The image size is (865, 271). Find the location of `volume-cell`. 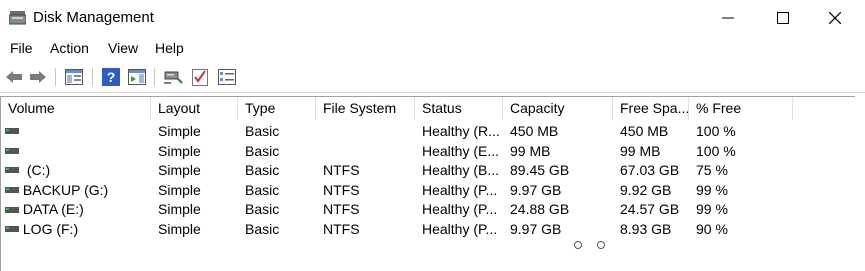

volume-cell is located at coordinates (78, 151).